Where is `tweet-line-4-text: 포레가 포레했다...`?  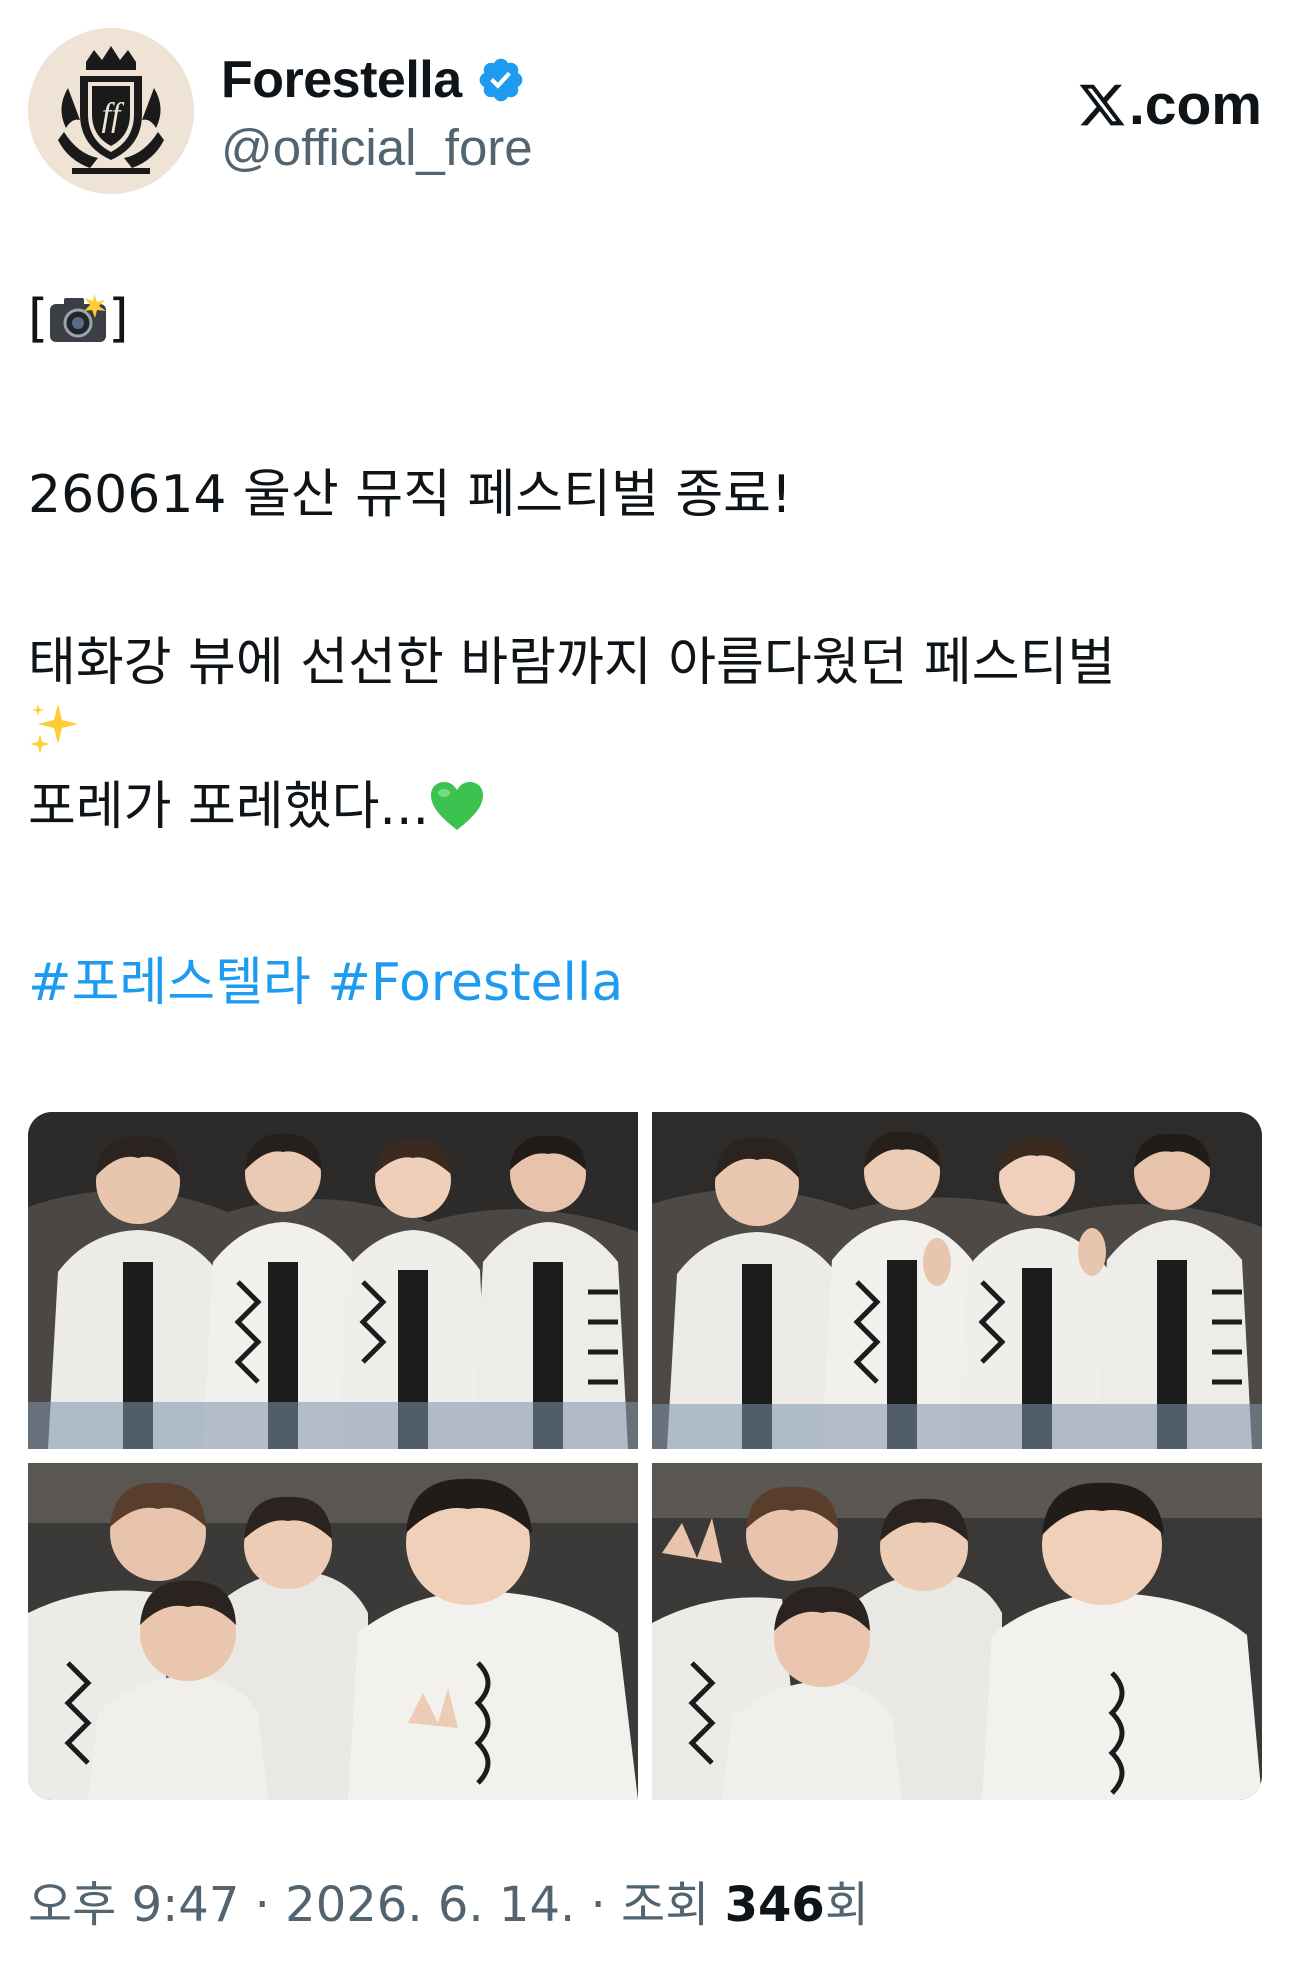
tweet-line-4-text: 포레가 포레했다... is located at coordinates (228, 807).